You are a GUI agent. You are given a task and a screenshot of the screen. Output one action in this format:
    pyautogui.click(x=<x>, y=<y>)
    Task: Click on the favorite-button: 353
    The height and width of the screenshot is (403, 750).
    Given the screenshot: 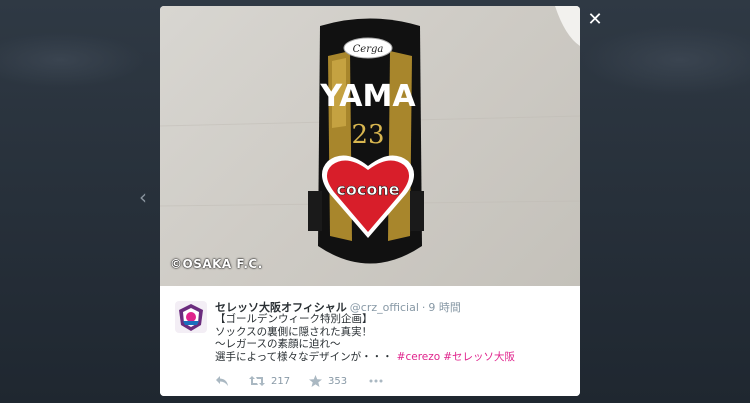 What is the action you would take?
    pyautogui.click(x=339, y=381)
    